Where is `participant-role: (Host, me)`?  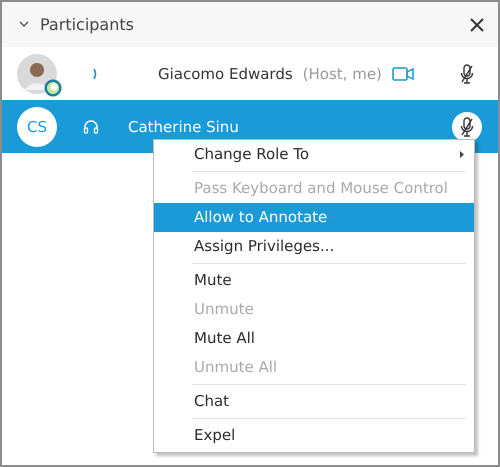 participant-role: (Host, me) is located at coordinates (342, 73).